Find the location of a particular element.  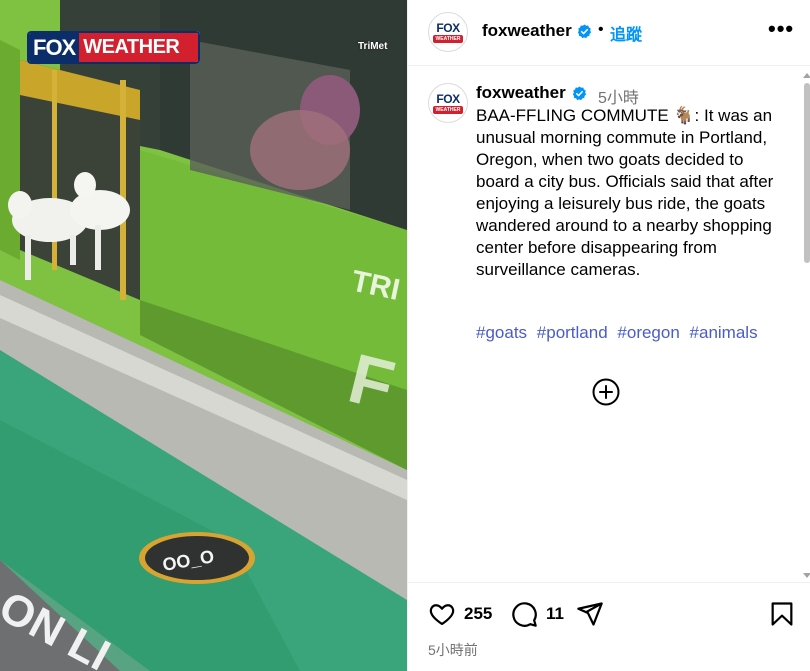

comment-bubble-icon is located at coordinates (524, 614).